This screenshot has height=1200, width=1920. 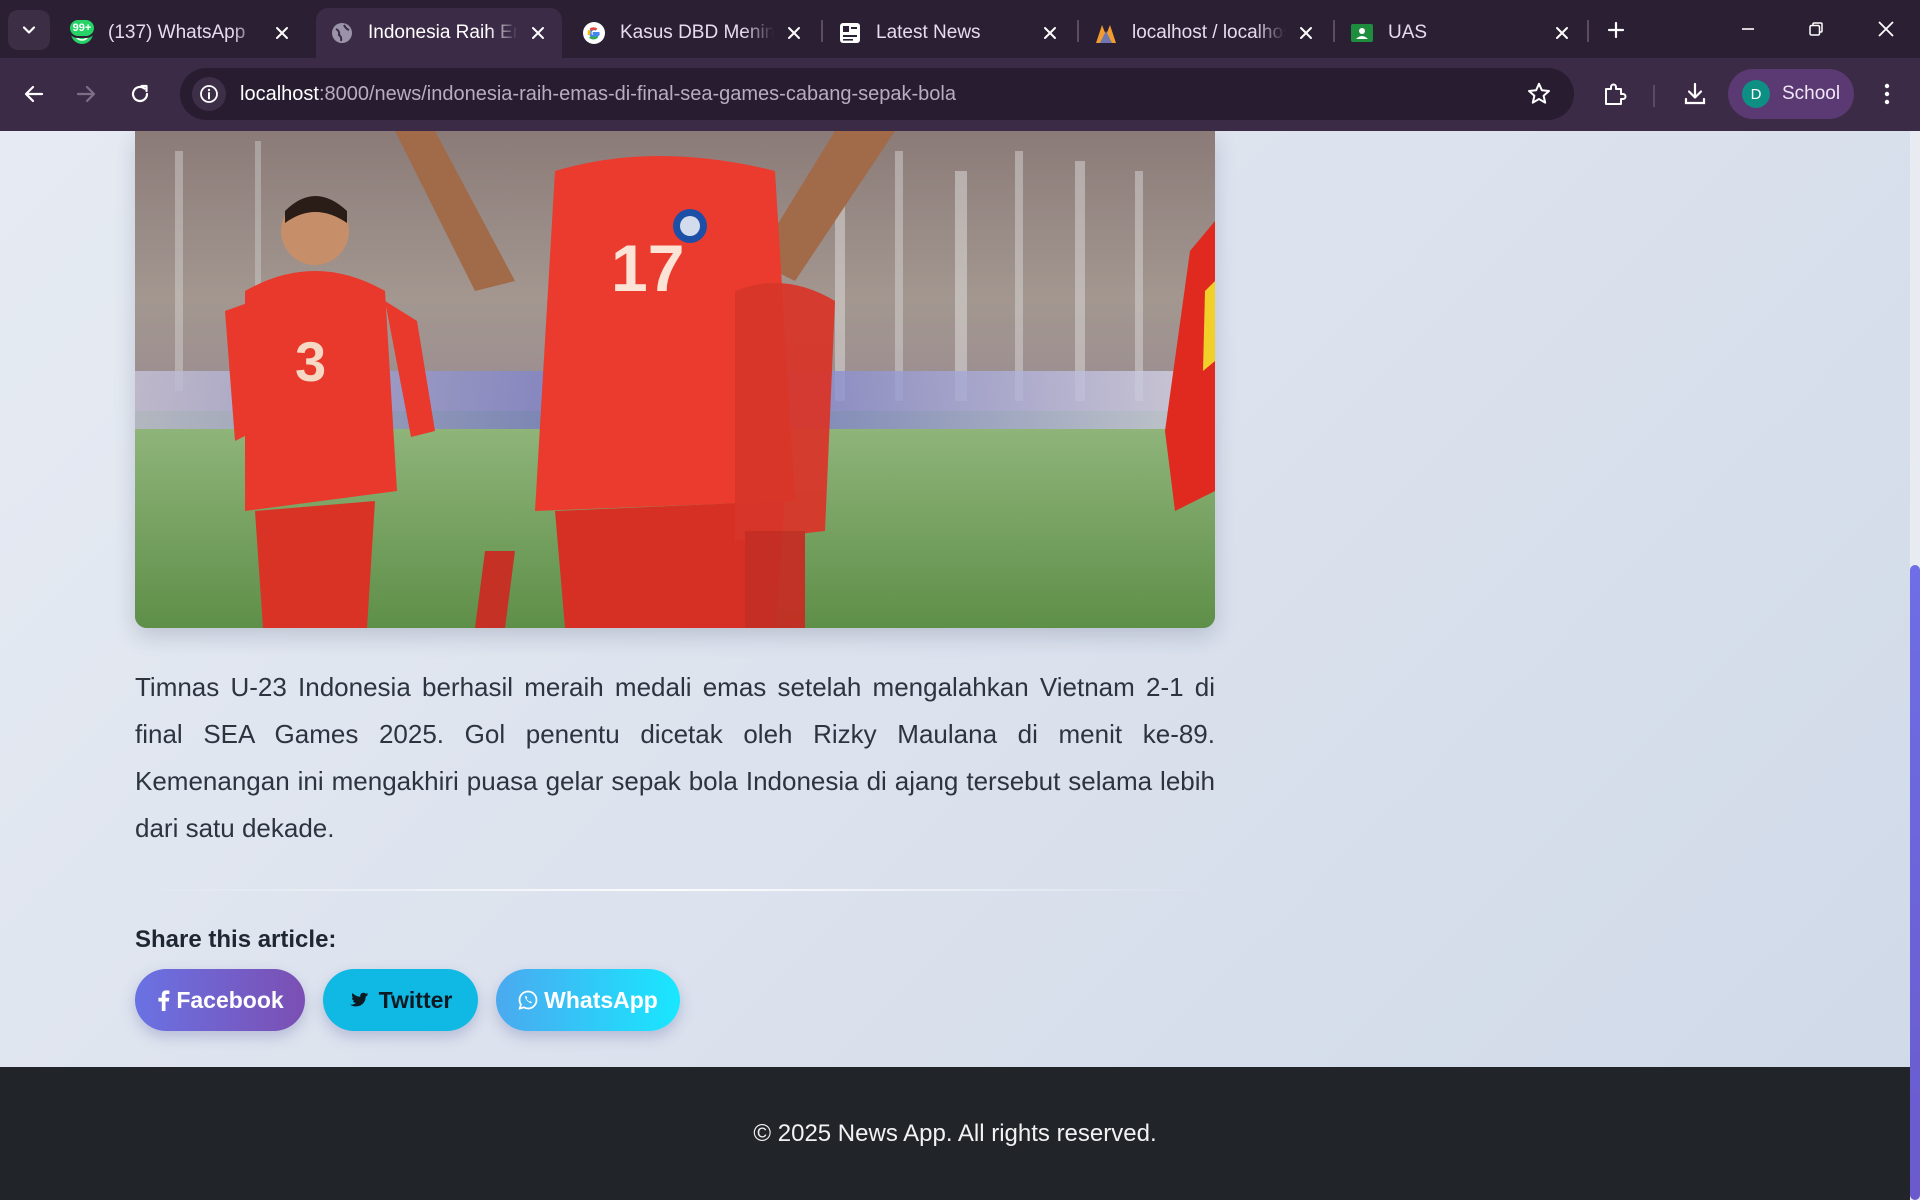 I want to click on plus-icon, so click(x=1616, y=30).